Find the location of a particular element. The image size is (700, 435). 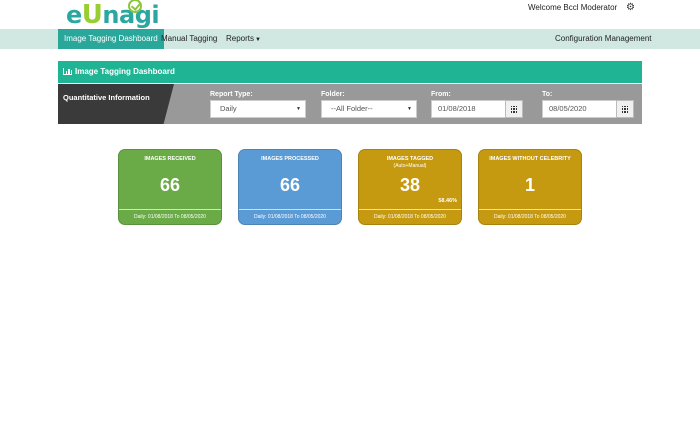

nav-label: Manual Tagging is located at coordinates (189, 38).